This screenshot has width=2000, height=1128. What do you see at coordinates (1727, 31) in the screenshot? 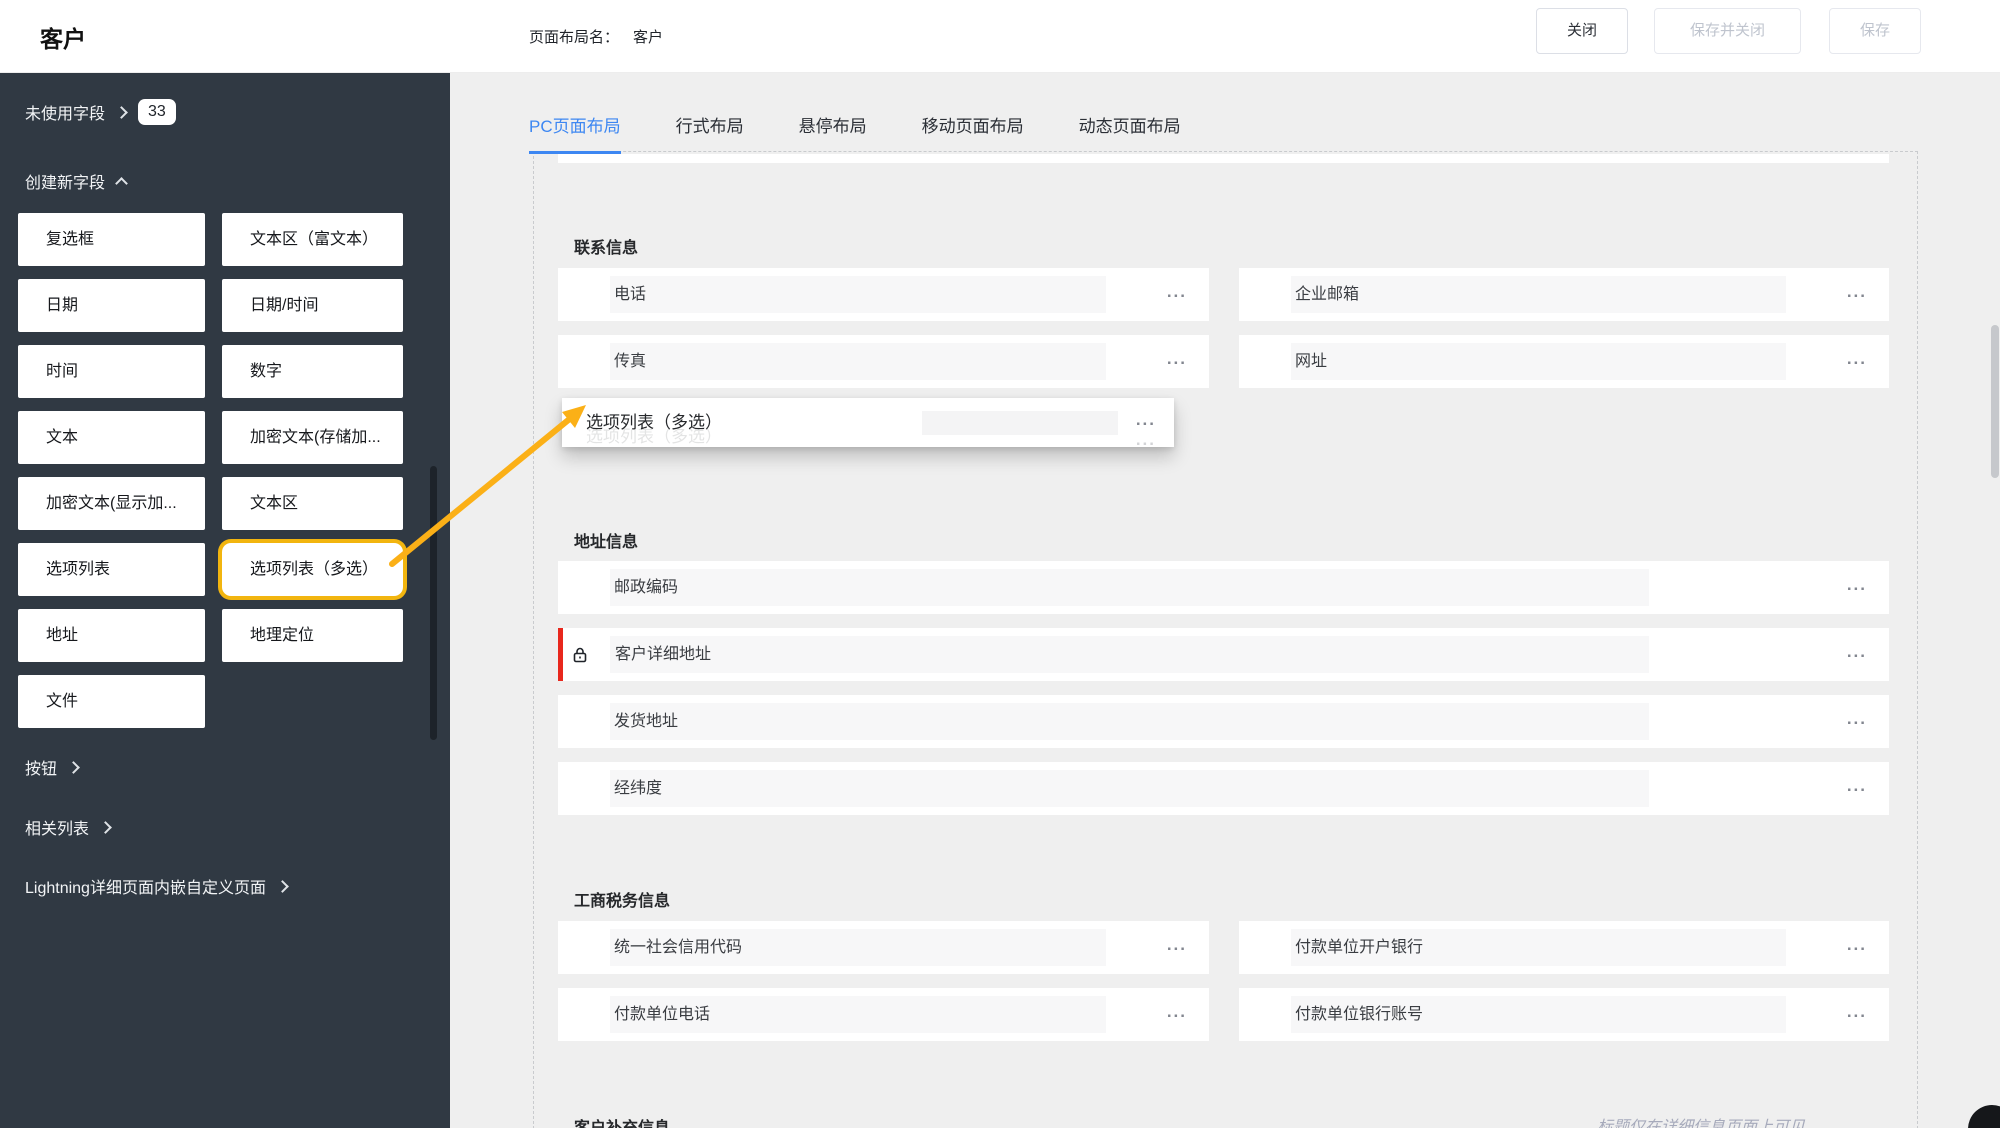
I see `save-and-close-button: 保存并关闭` at bounding box center [1727, 31].